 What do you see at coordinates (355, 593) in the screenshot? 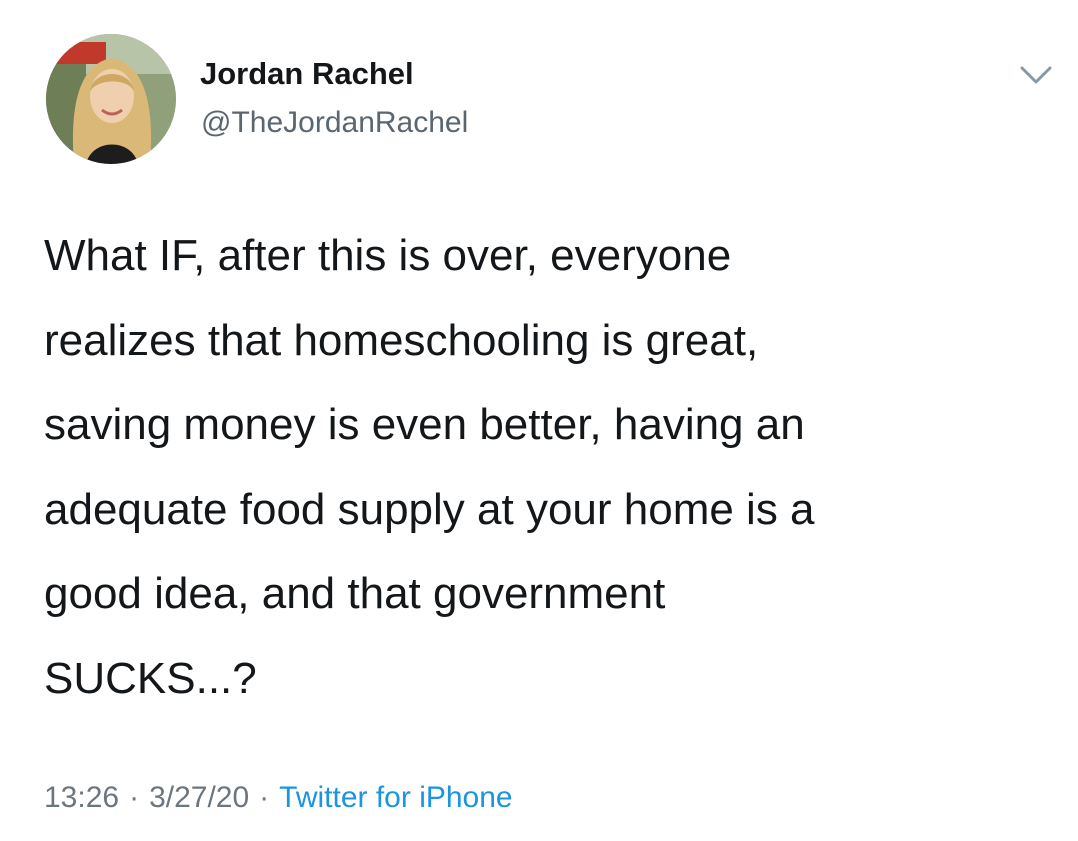
I see `tweet-text-line: good idea, and that government` at bounding box center [355, 593].